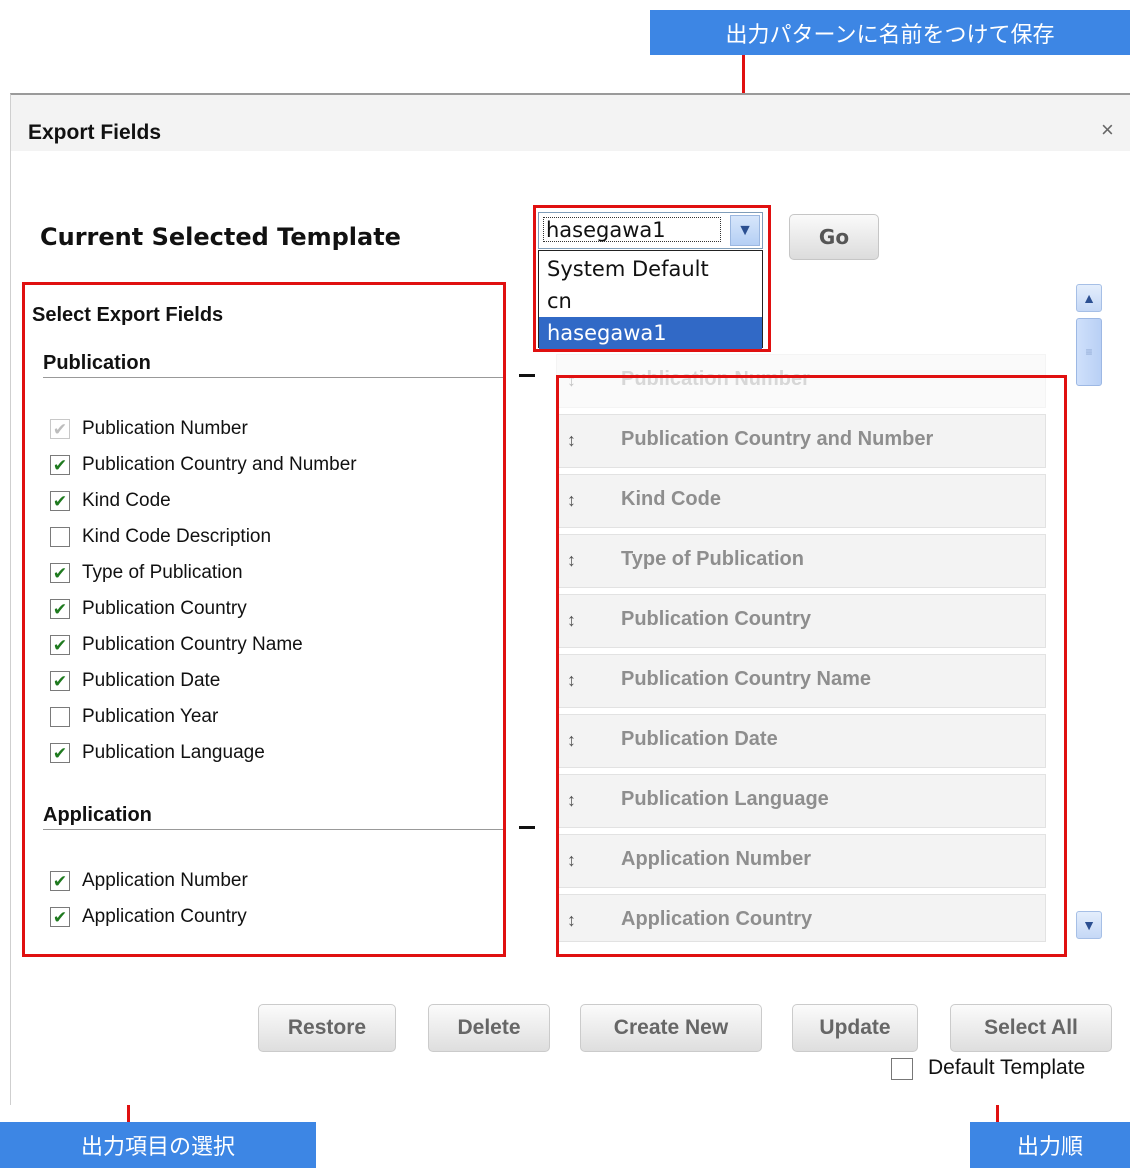 This screenshot has height=1168, width=1130. I want to click on current-template-label: Current Selected Template, so click(220, 237).